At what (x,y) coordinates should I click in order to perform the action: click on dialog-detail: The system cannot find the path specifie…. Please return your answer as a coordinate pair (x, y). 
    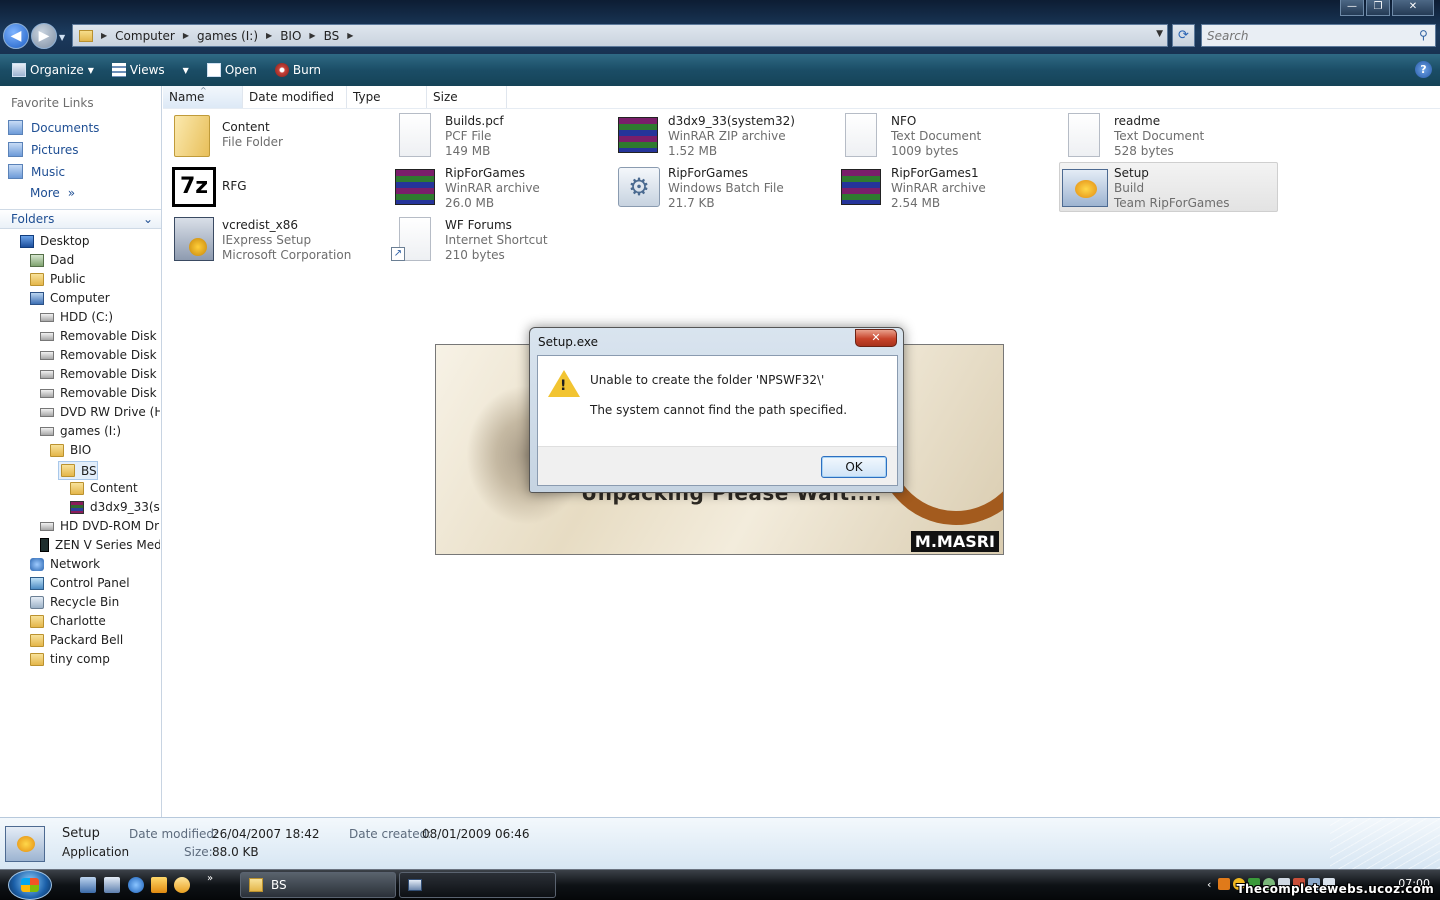
    Looking at the image, I should click on (719, 410).